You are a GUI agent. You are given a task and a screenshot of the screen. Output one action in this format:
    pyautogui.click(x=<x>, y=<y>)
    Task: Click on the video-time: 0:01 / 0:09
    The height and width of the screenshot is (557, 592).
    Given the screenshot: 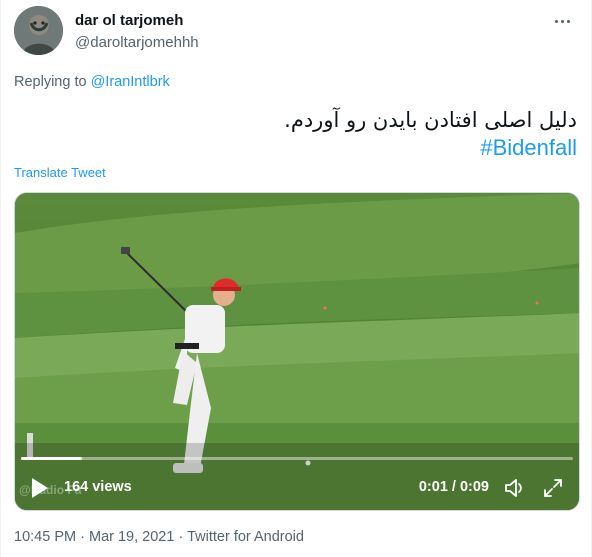 What is the action you would take?
    pyautogui.click(x=453, y=487)
    